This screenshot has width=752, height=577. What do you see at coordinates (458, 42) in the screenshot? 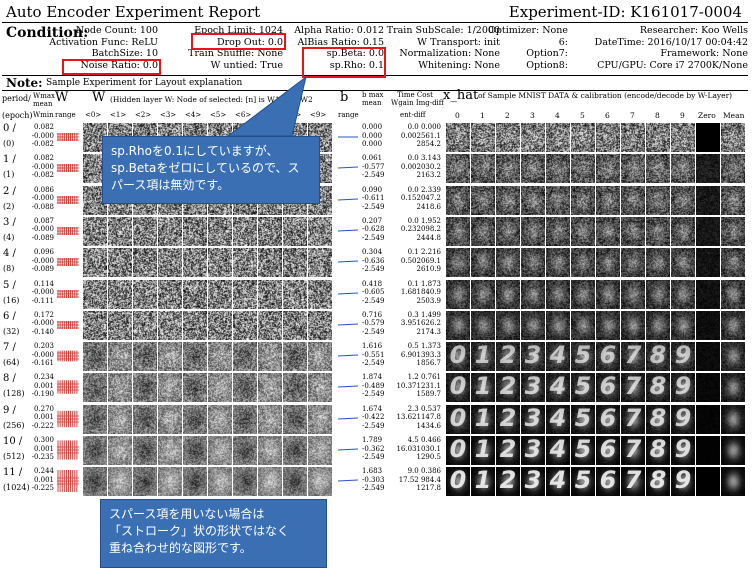
I see `condition-col4-1: W Transport: init` at bounding box center [458, 42].